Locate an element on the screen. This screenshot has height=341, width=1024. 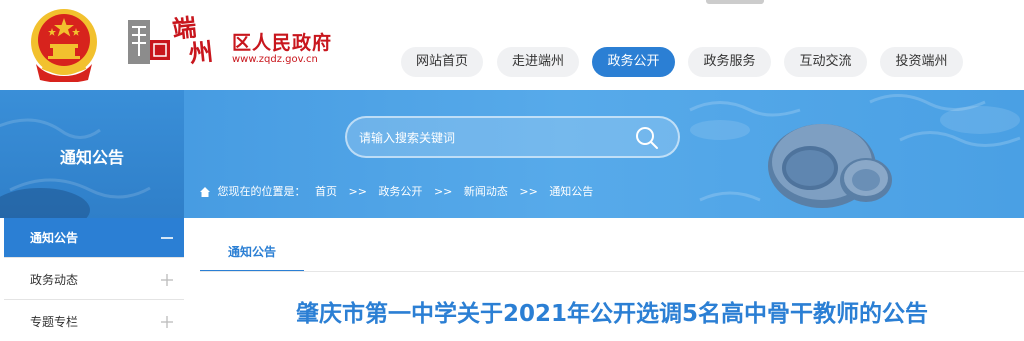
sidebar-item-label: 通知公告 is located at coordinates (54, 238).